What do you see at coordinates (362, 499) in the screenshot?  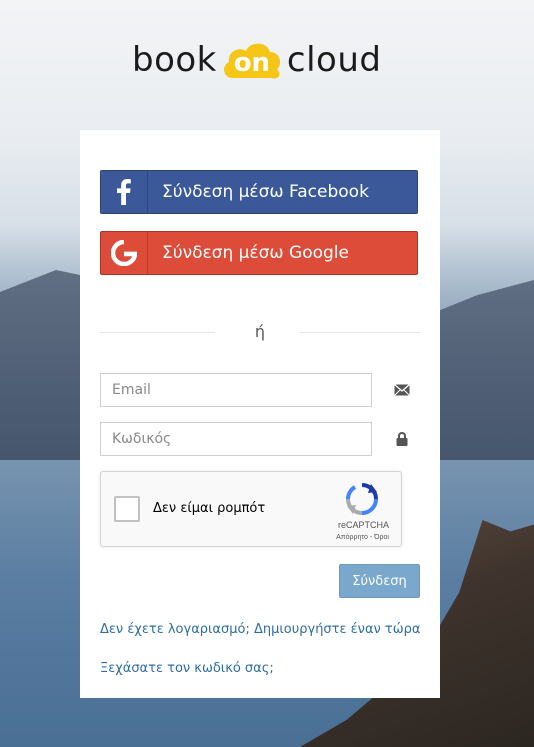 I see `recaptcha-icon` at bounding box center [362, 499].